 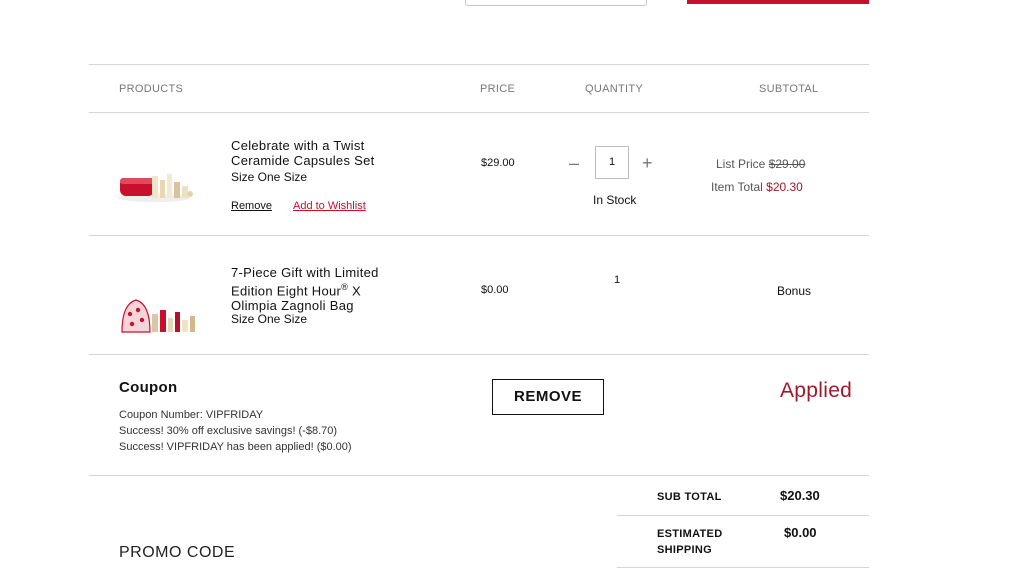 What do you see at coordinates (741, 164) in the screenshot?
I see `list-price-label: List Price` at bounding box center [741, 164].